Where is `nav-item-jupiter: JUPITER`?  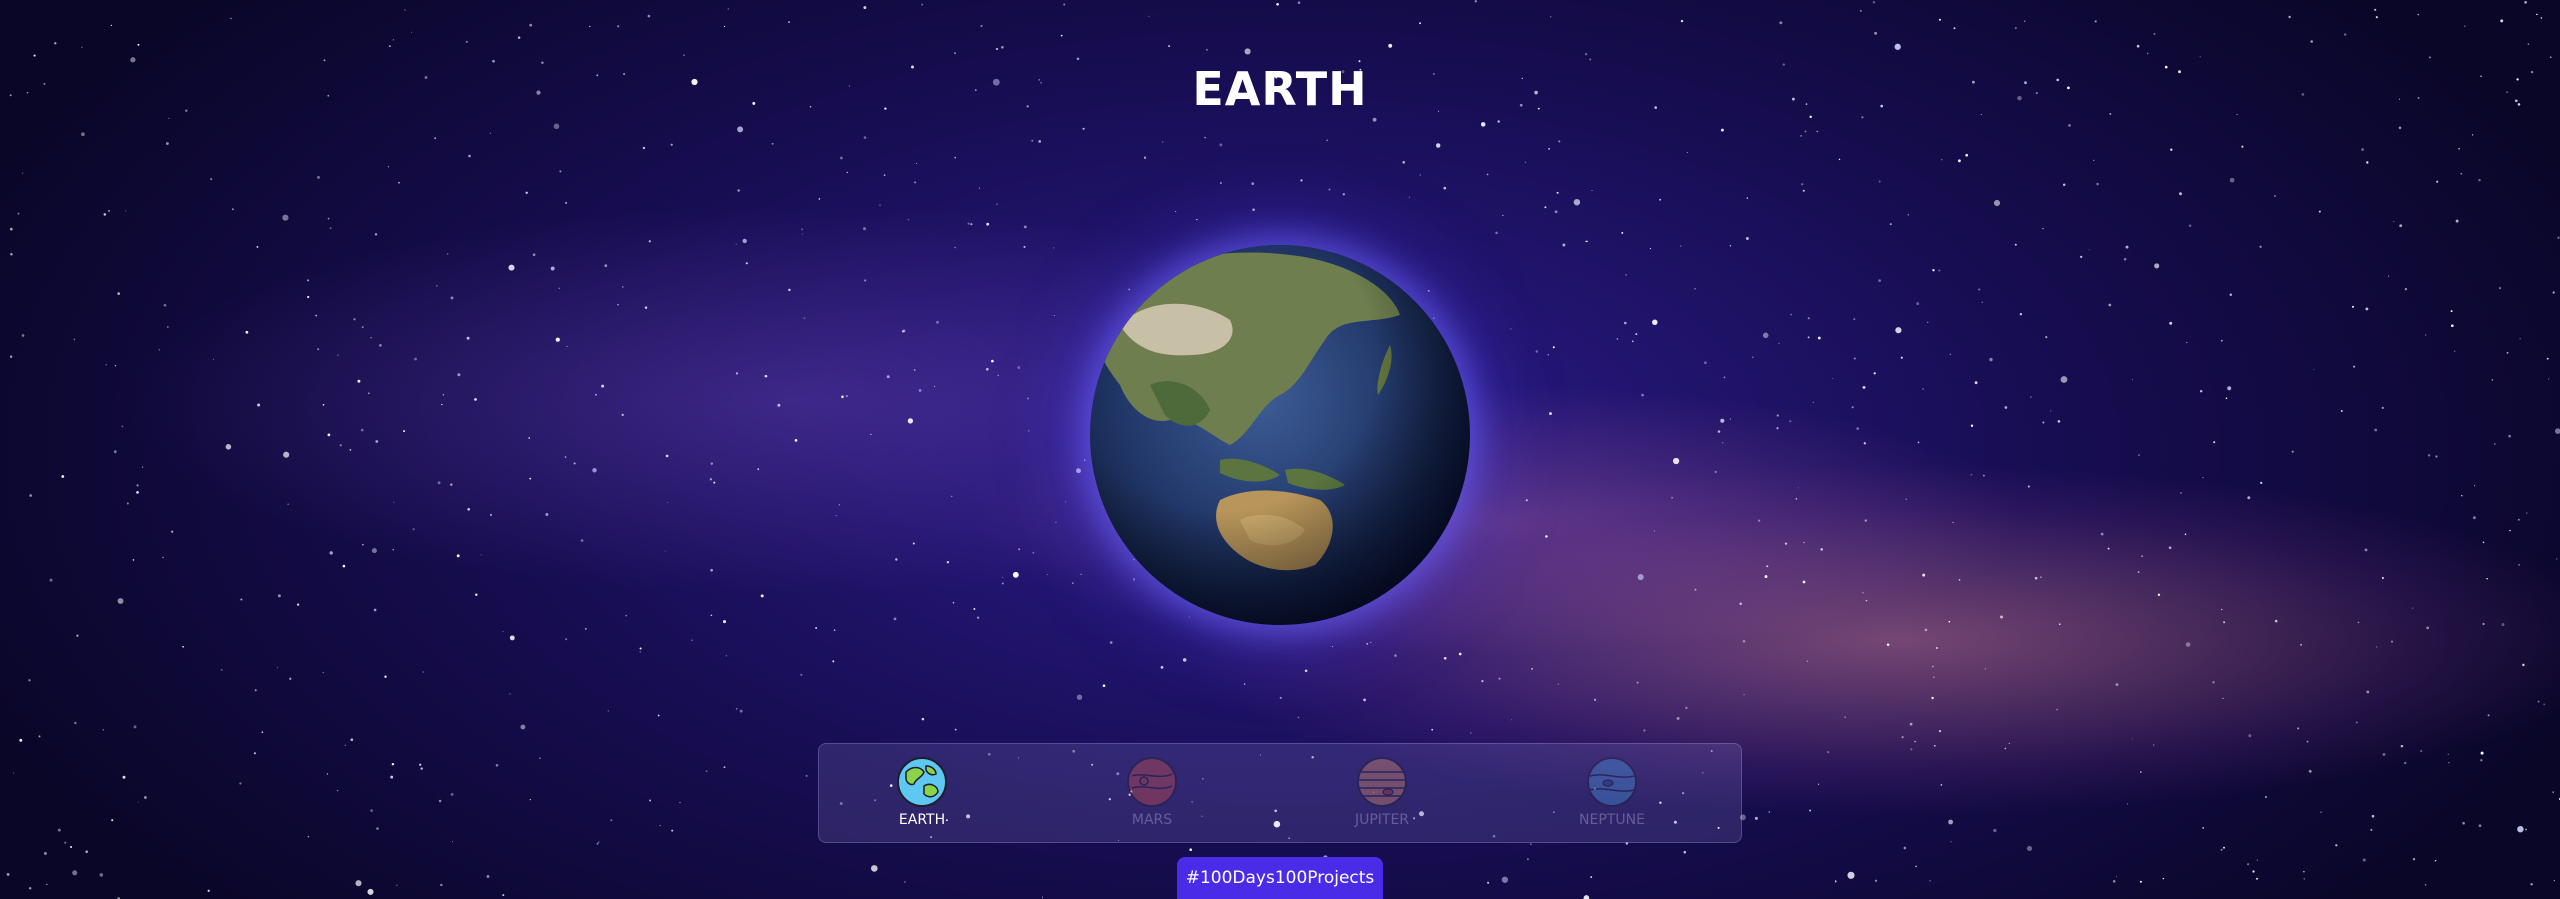
nav-item-jupiter: JUPITER is located at coordinates (1382, 795).